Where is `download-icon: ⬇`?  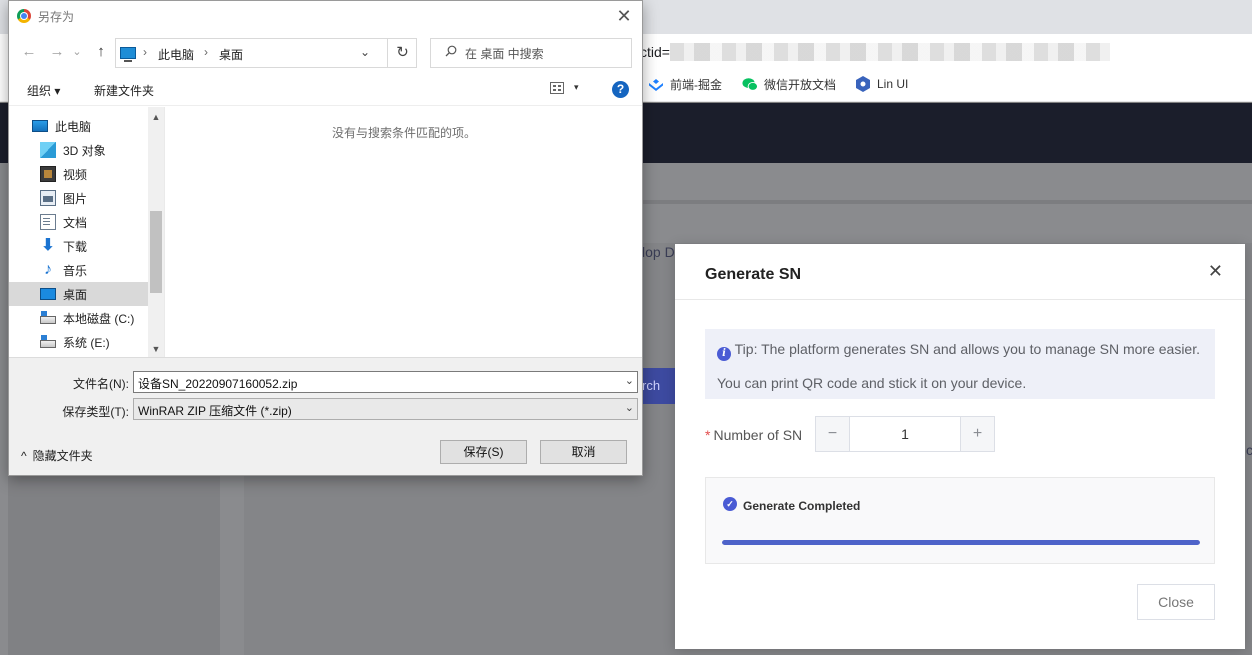
download-icon: ⬇ is located at coordinates (48, 245).